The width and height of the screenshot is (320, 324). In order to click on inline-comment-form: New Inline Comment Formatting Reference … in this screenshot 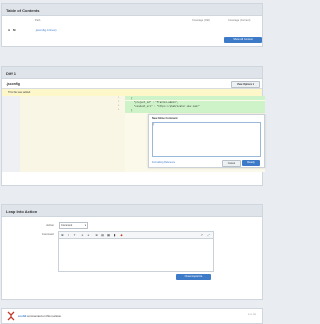, I will do `click(206, 141)`.